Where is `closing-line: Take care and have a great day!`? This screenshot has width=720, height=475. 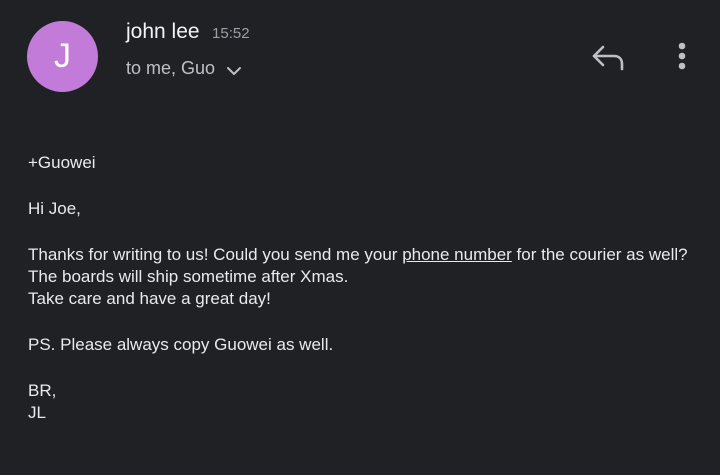 closing-line: Take care and have a great day! is located at coordinates (149, 298).